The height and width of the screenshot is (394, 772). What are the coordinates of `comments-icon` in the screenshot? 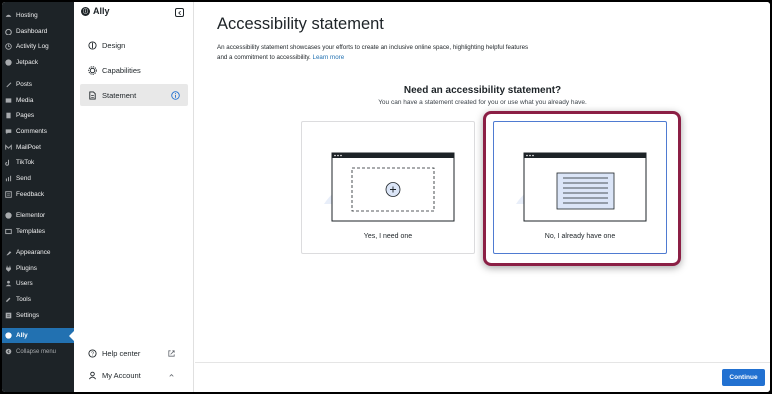 It's located at (8, 131).